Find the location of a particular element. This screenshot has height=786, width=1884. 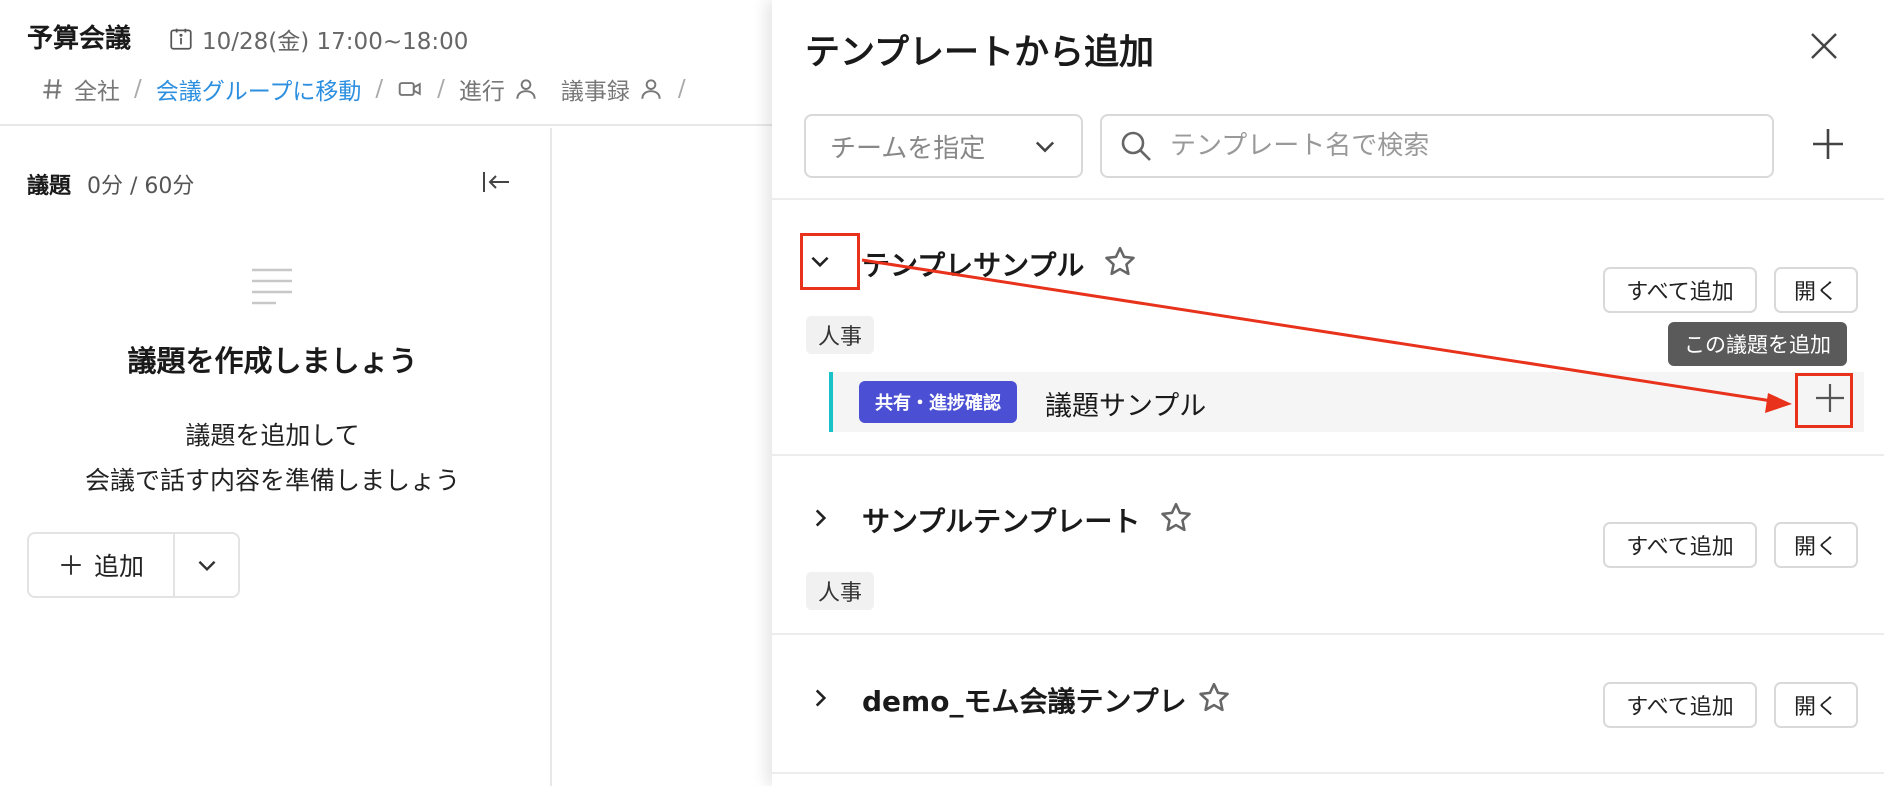

collapse-left-icon is located at coordinates (496, 182).